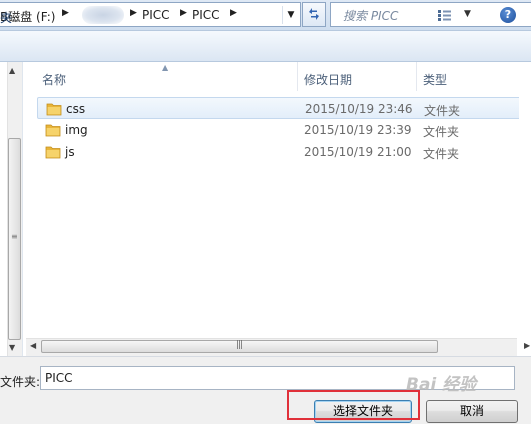  What do you see at coordinates (525, 208) in the screenshot?
I see `list-vertical-scroll-area` at bounding box center [525, 208].